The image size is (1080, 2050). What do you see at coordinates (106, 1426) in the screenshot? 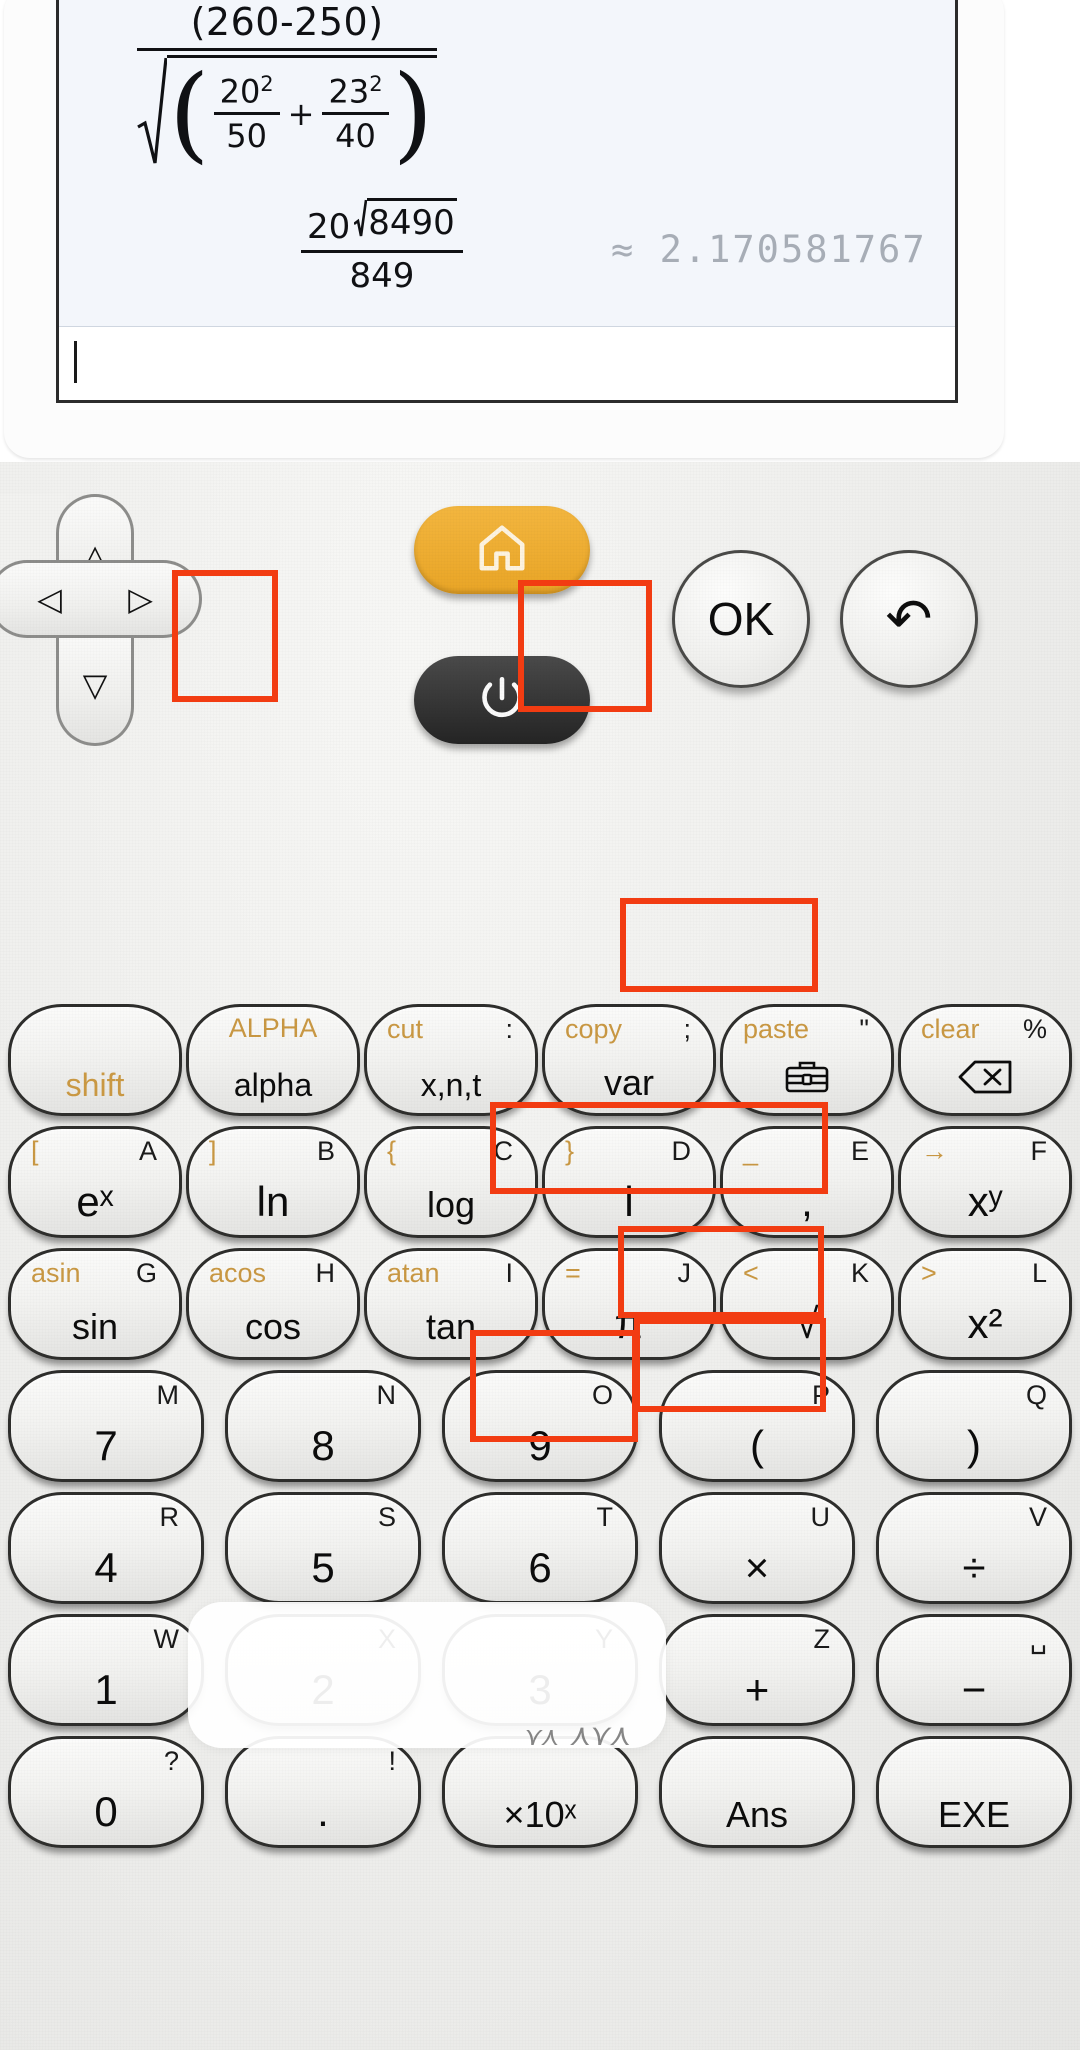
I see `key-seven: M7` at bounding box center [106, 1426].